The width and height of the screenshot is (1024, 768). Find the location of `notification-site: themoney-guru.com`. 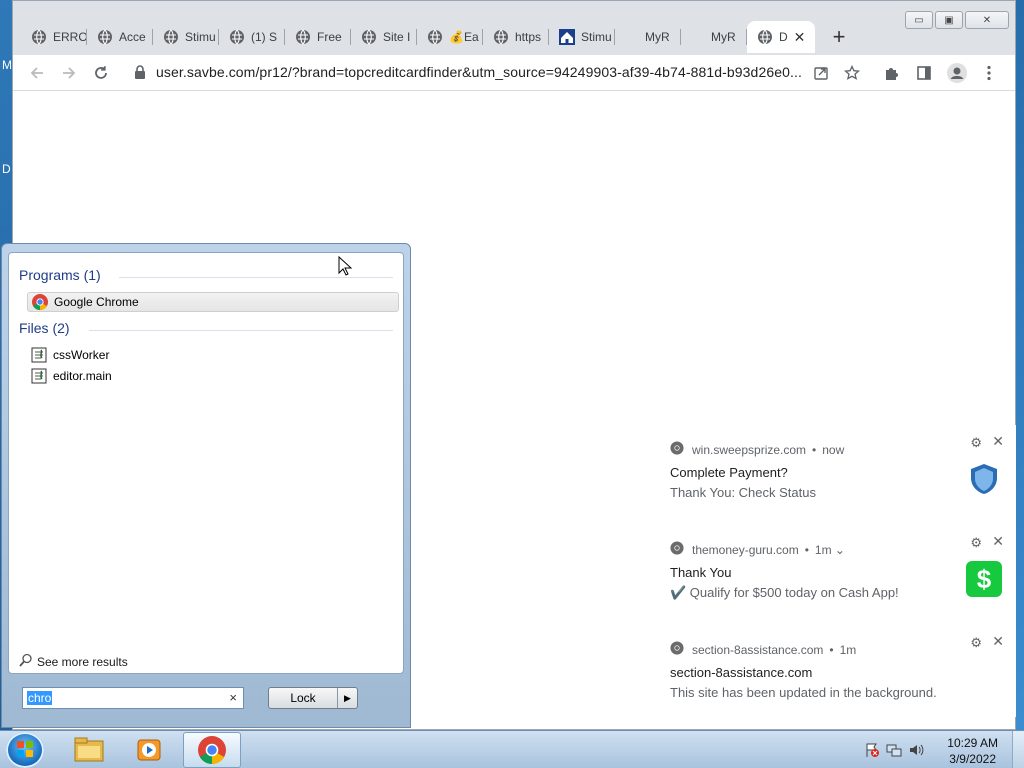

notification-site: themoney-guru.com is located at coordinates (745, 549).